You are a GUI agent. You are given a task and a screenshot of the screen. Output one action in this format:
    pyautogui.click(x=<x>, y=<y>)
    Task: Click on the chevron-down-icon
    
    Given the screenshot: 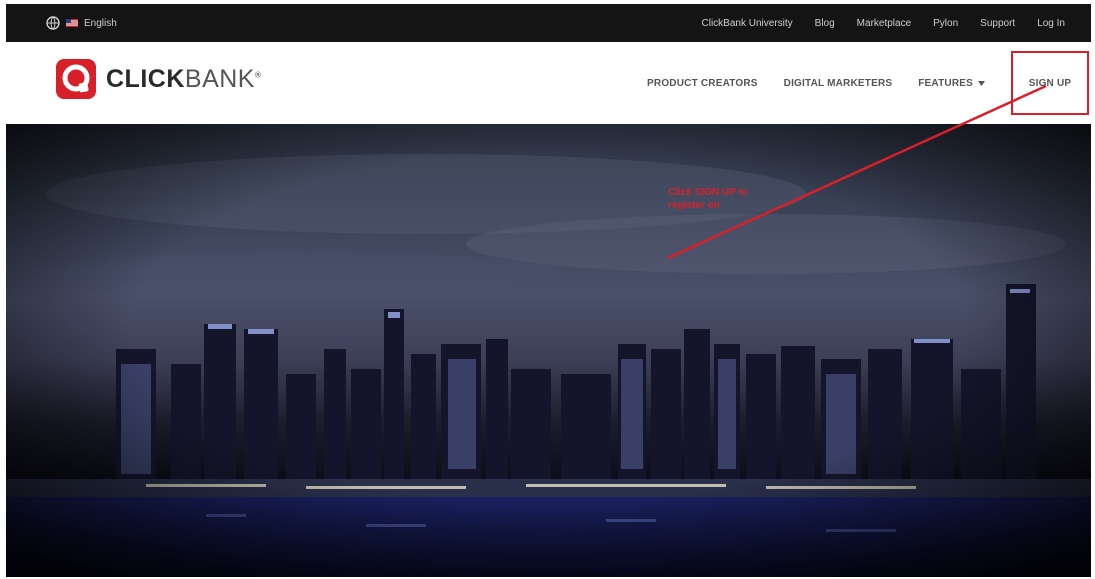 What is the action you would take?
    pyautogui.click(x=981, y=83)
    